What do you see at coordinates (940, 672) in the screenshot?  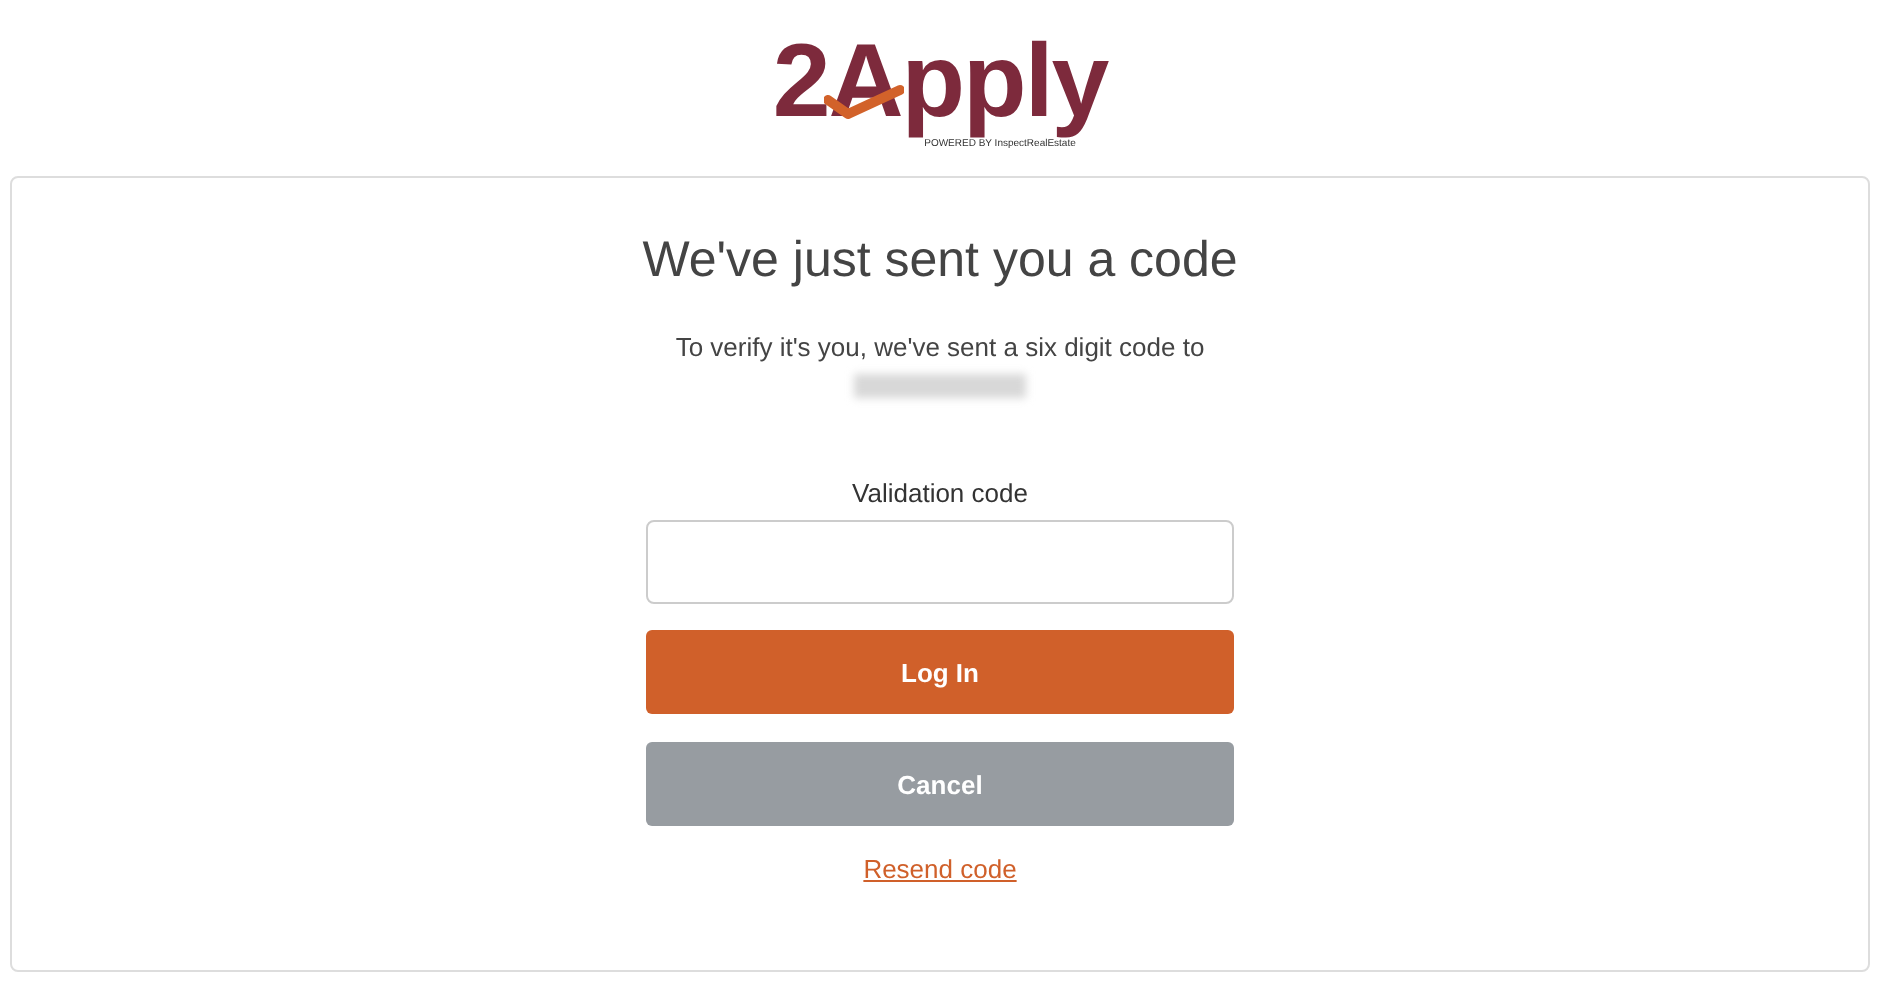 I see `login-button: Log In` at bounding box center [940, 672].